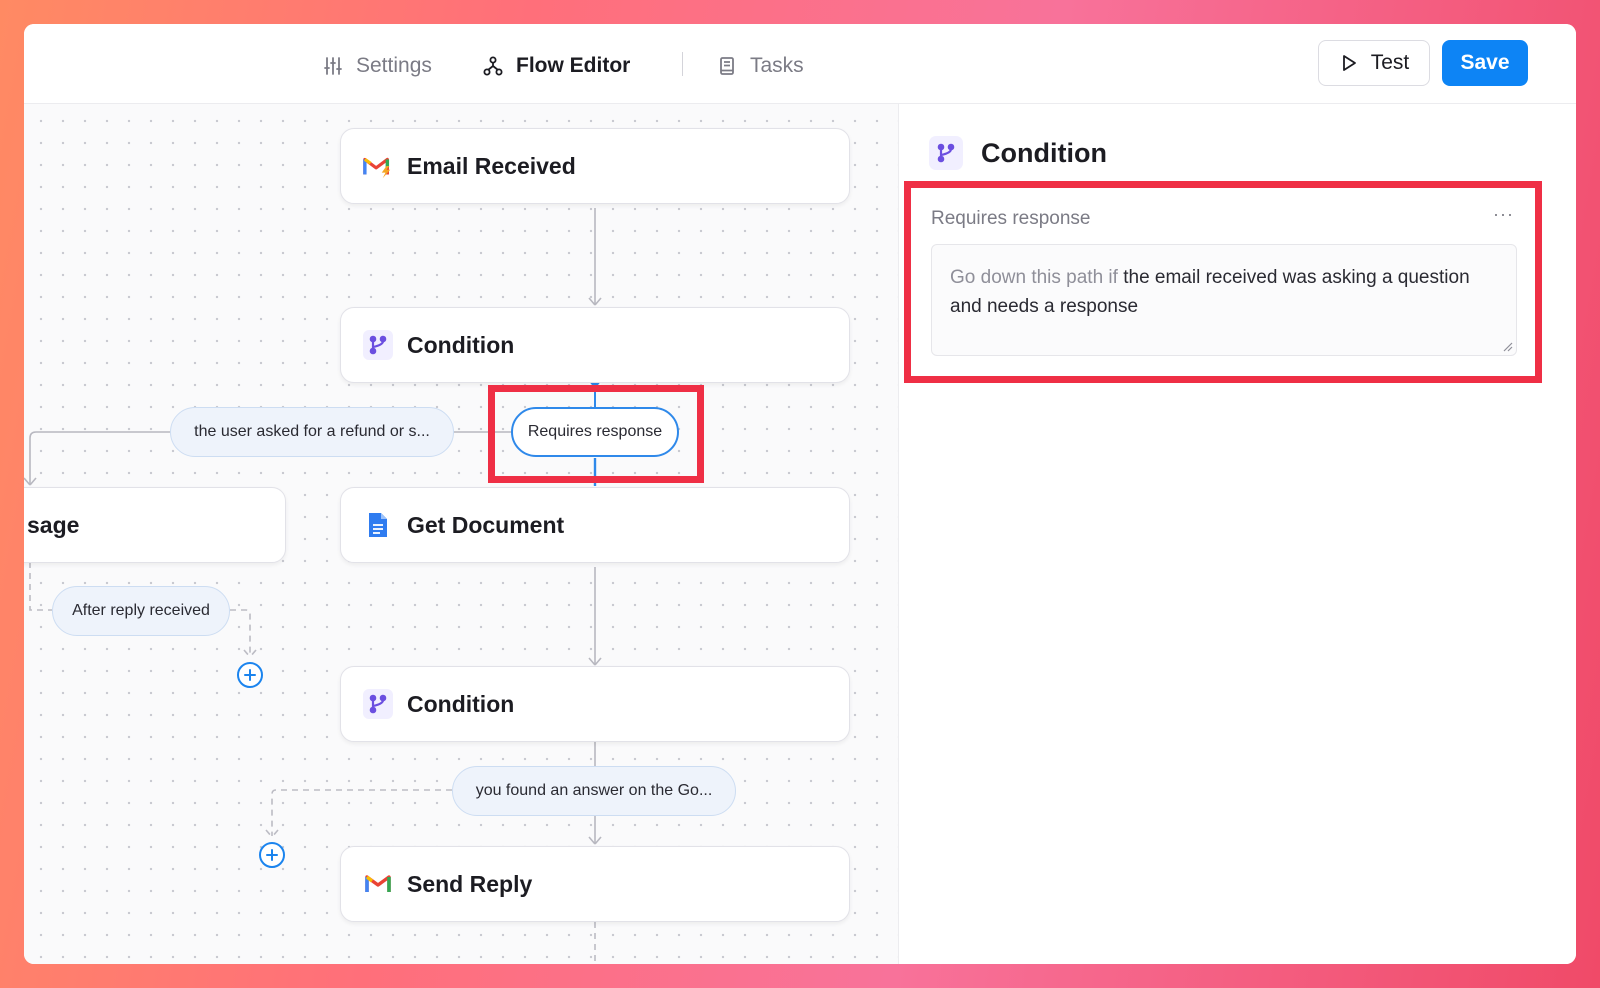 The image size is (1600, 988). Describe the element at coordinates (595, 432) in the screenshot. I see `branch-requires-response: Requires response` at that location.